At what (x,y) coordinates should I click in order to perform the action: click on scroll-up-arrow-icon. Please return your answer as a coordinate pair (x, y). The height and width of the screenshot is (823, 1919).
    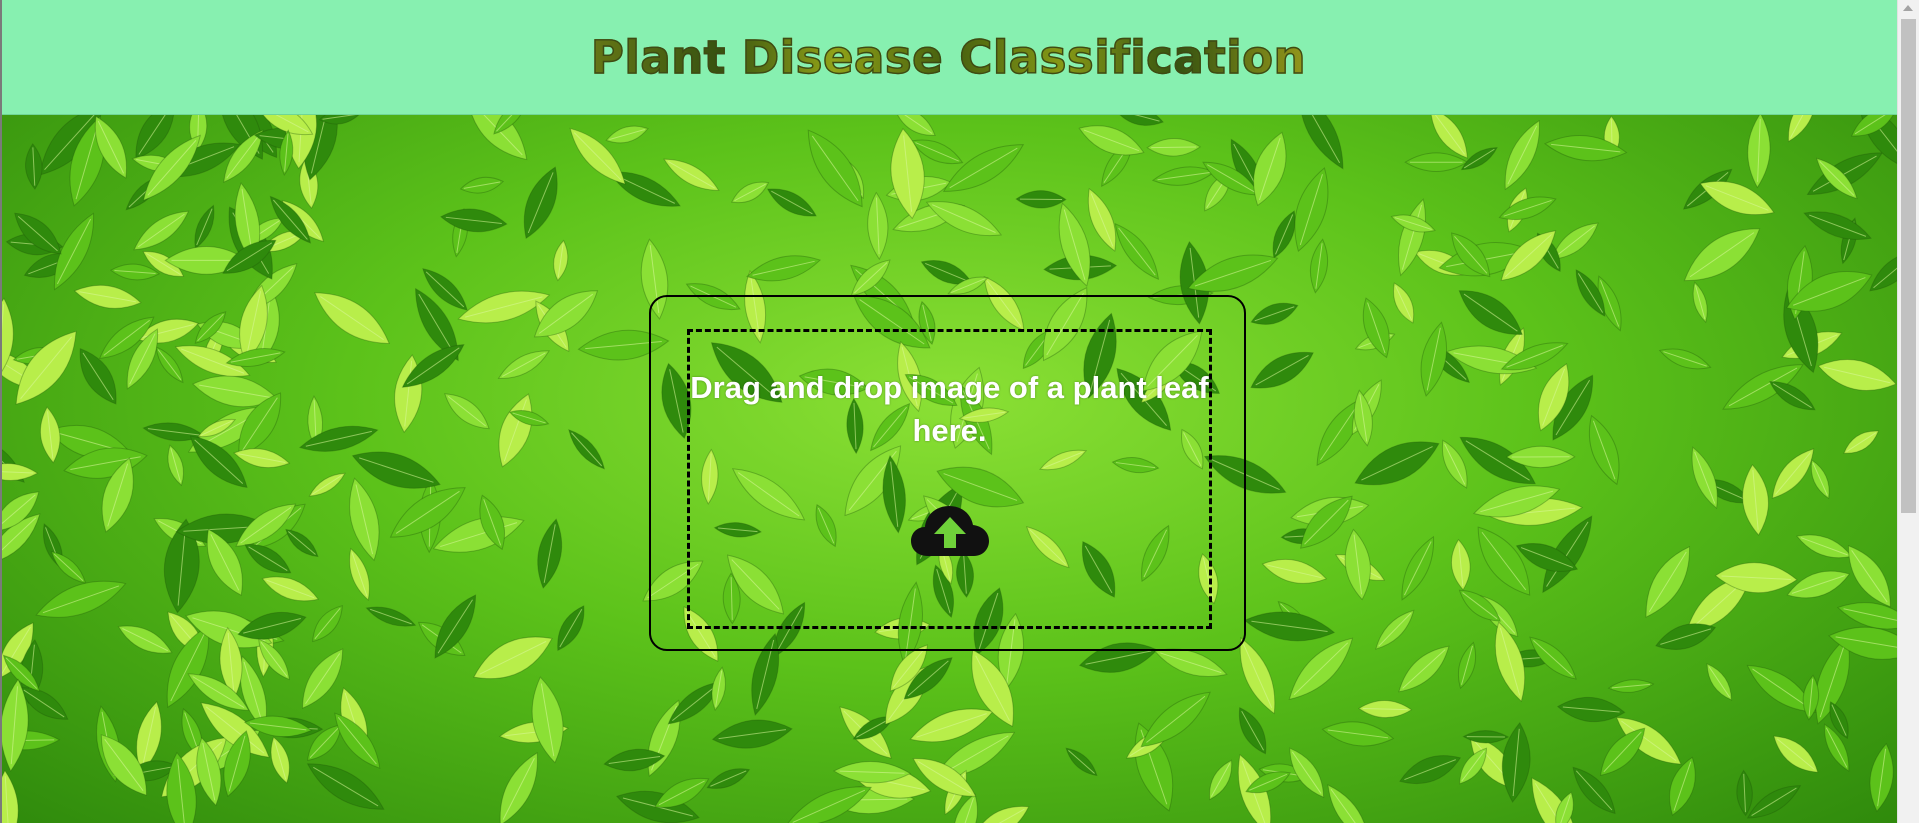
    Looking at the image, I should click on (1908, 8).